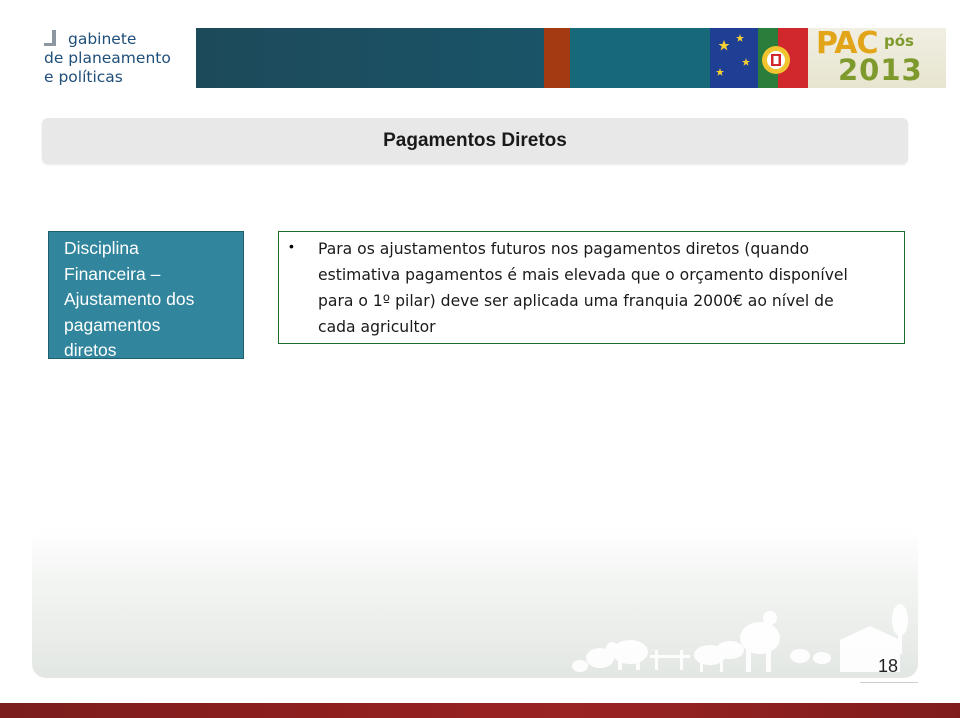 This screenshot has width=960, height=718. Describe the element at coordinates (377, 327) in the screenshot. I see `content-line-4: cada agricultor` at that location.